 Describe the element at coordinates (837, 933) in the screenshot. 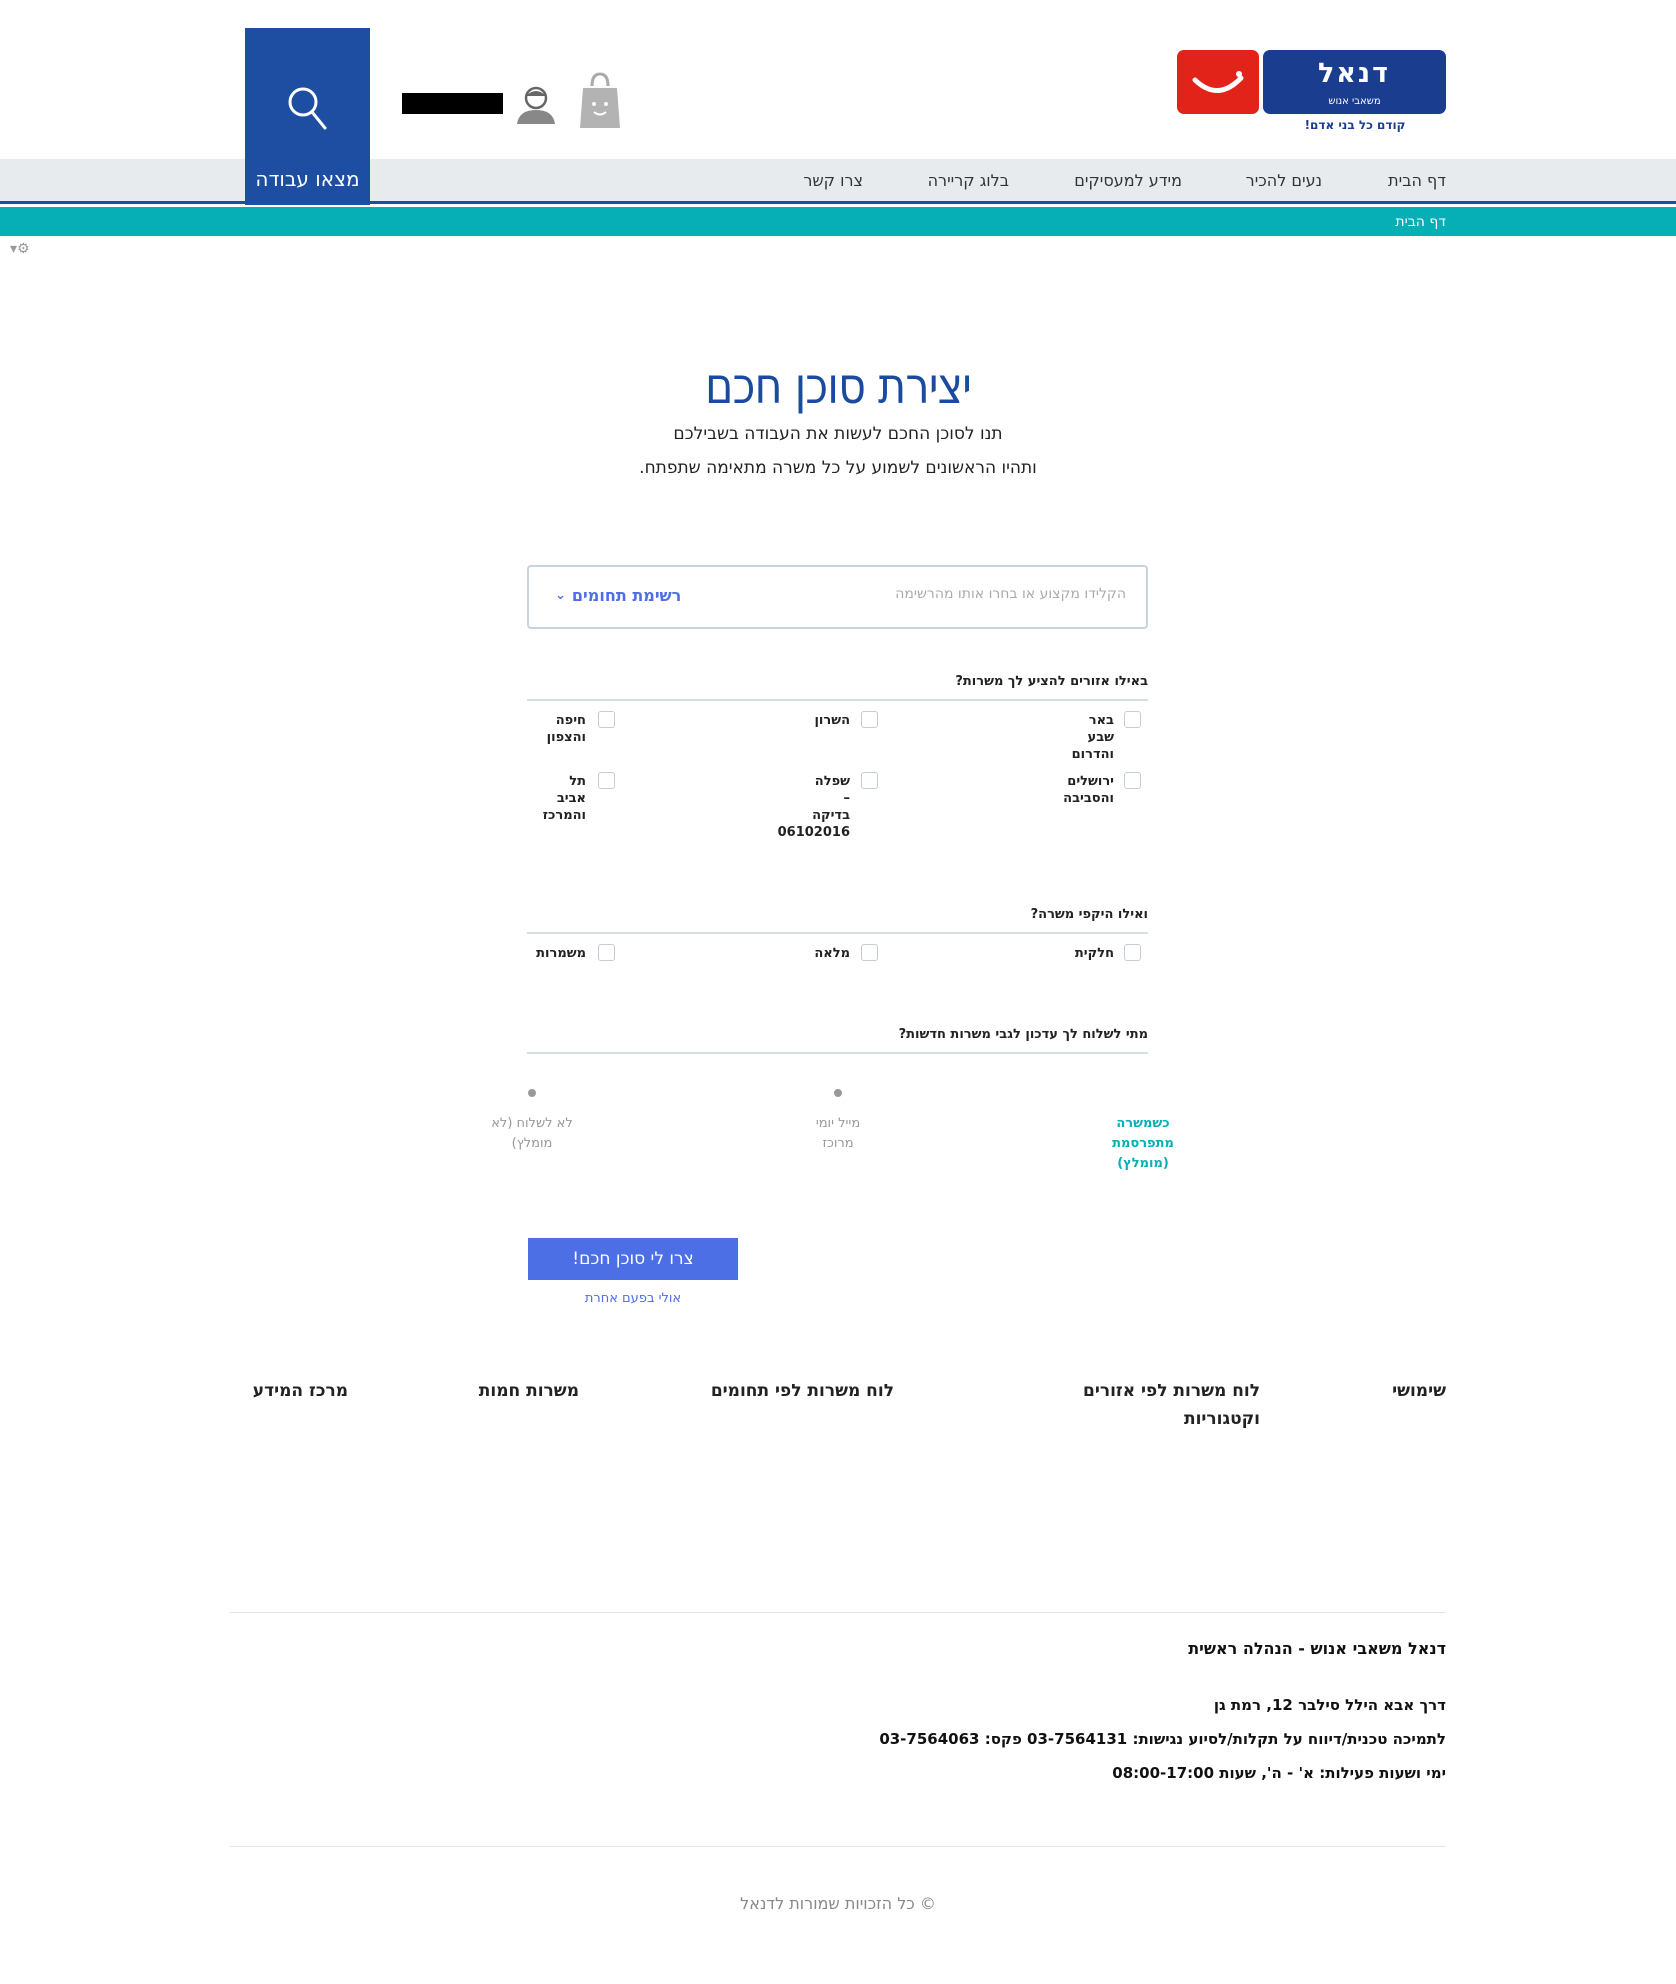

I see `scope-divider` at that location.